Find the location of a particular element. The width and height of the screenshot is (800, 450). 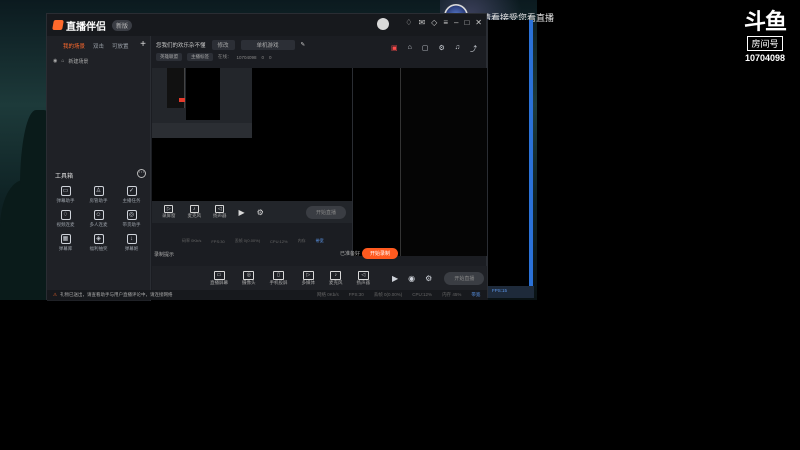

version-badge: 新版 is located at coordinates (122, 25).